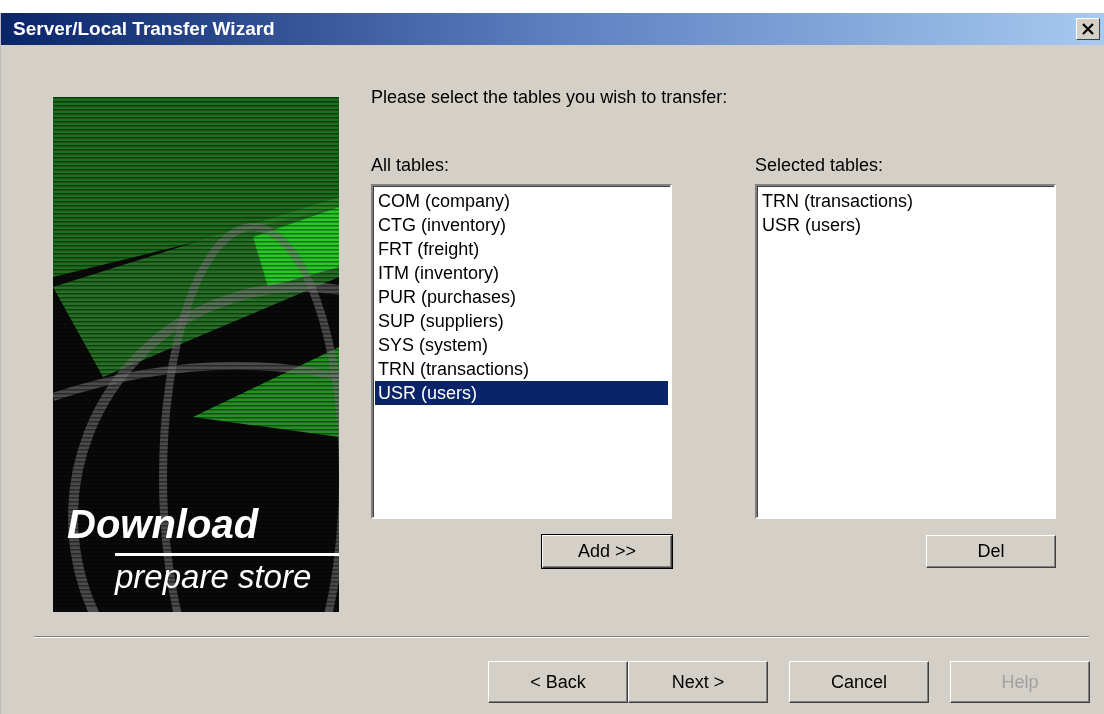 The image size is (1104, 714). I want to click on add-button: Add >>, so click(607, 551).